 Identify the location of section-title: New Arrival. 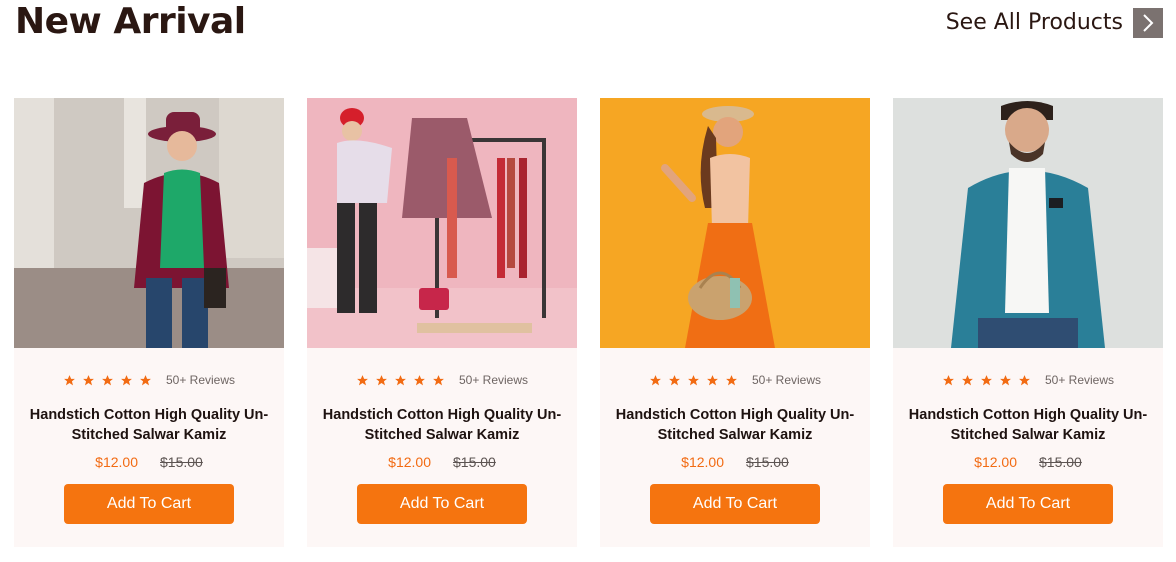
(130, 21).